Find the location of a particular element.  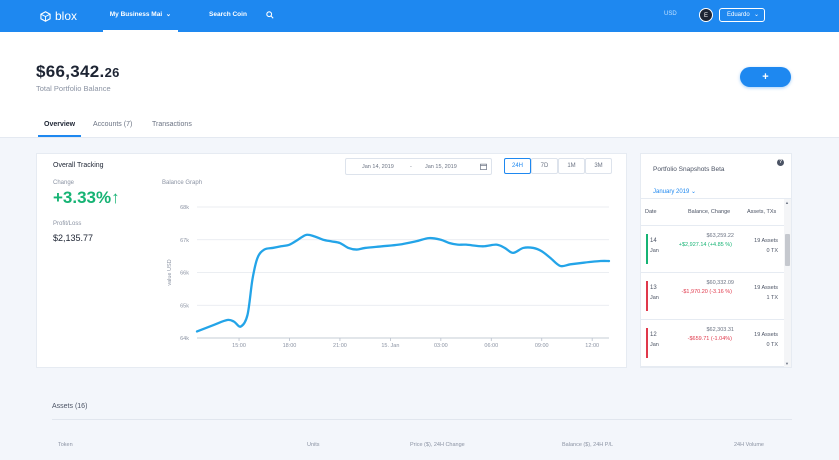

col-24h-volume: 24H Volume is located at coordinates (749, 445).